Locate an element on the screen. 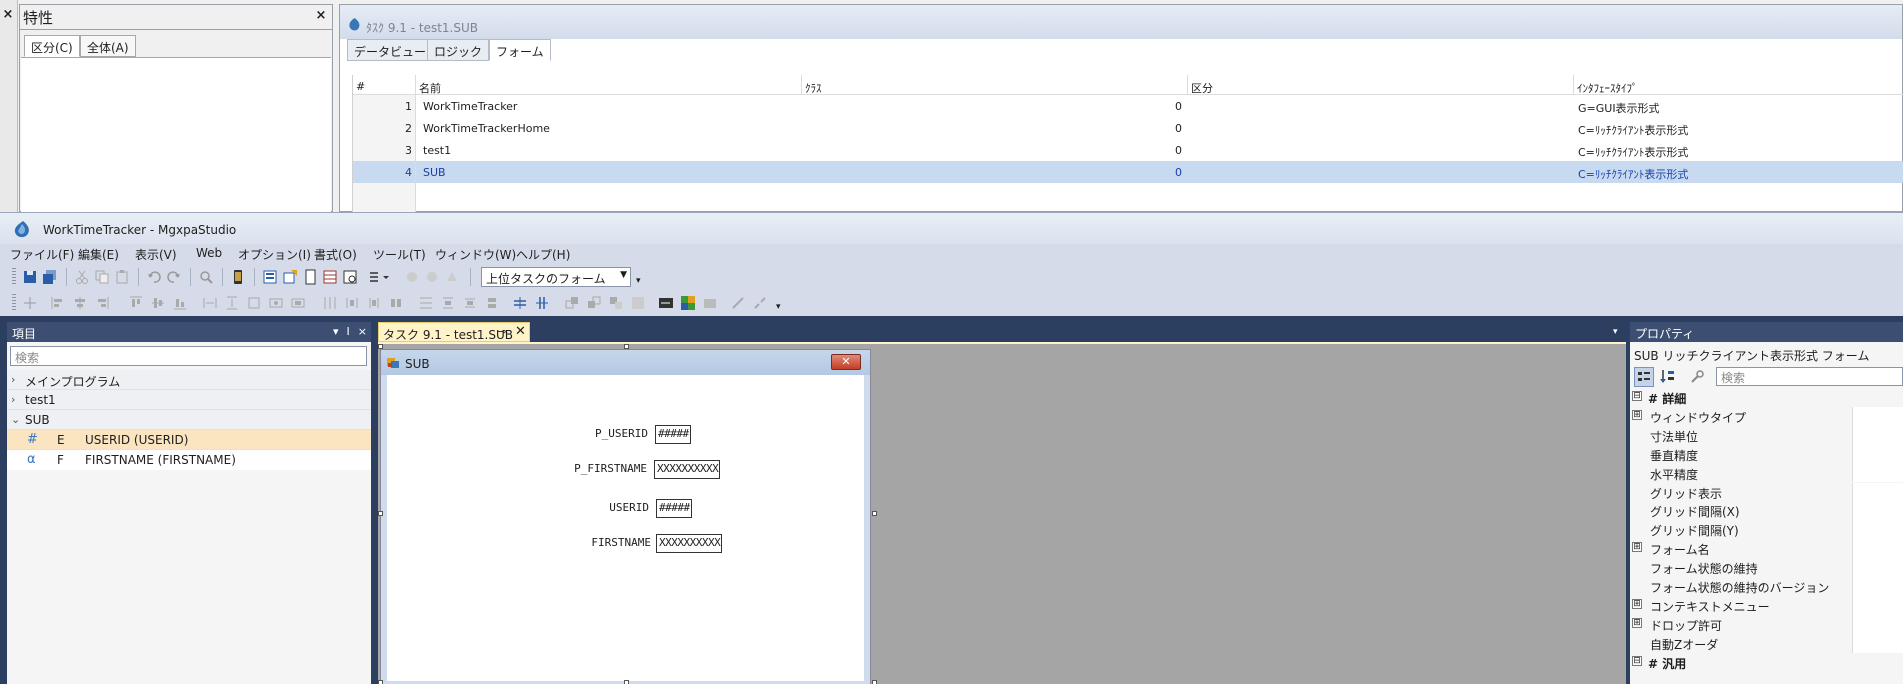  center-vertical-icon is located at coordinates (542, 303).